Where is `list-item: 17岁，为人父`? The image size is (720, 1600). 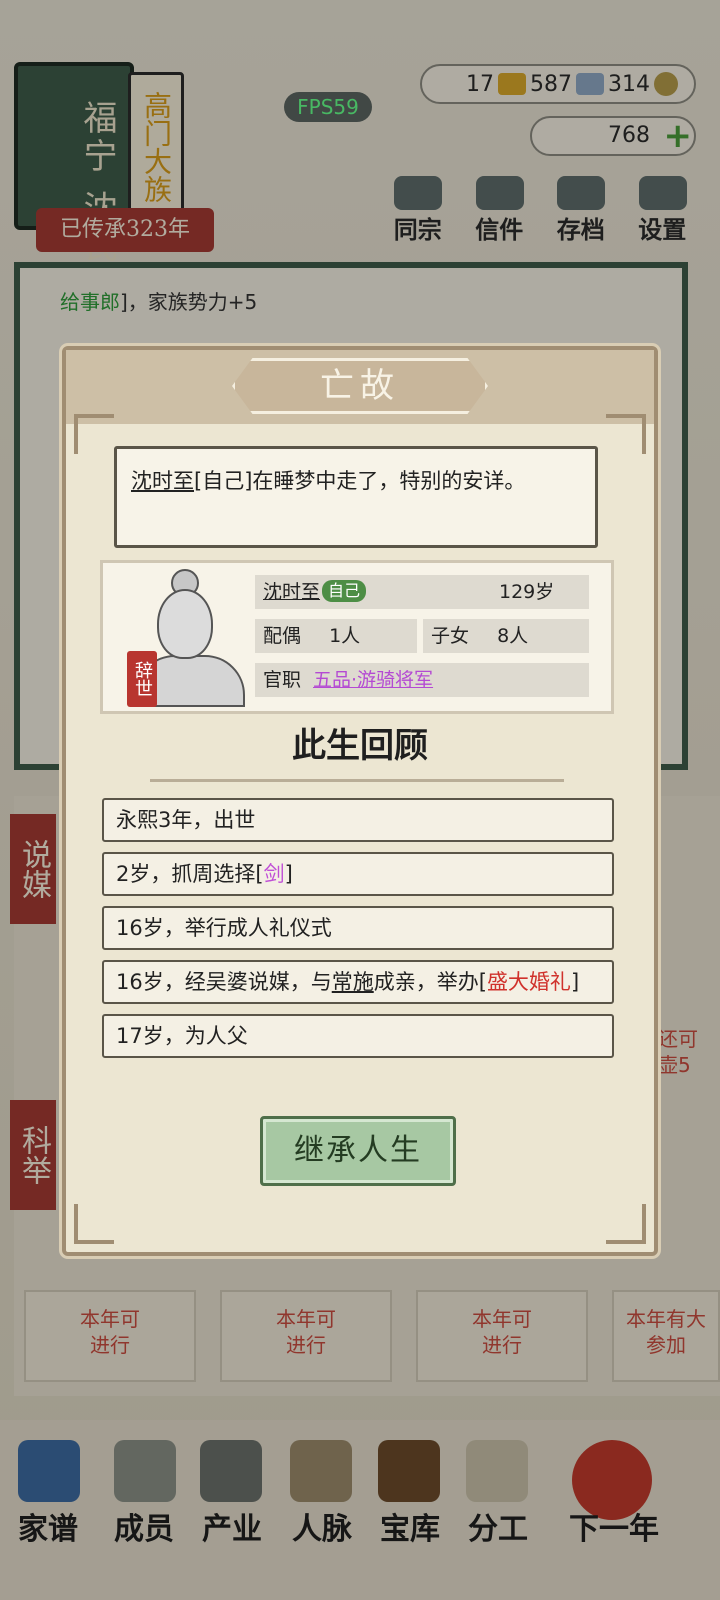
list-item: 17岁，为人父 is located at coordinates (358, 1036).